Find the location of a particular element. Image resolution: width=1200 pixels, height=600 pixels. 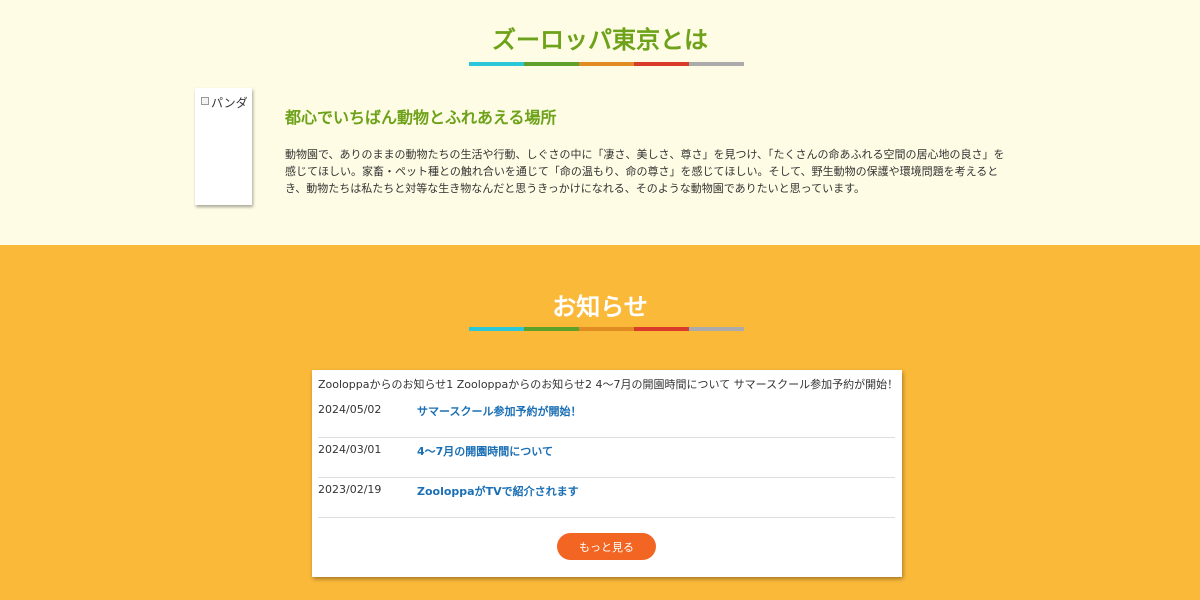

news-date: 2023/02/19 is located at coordinates (350, 489).